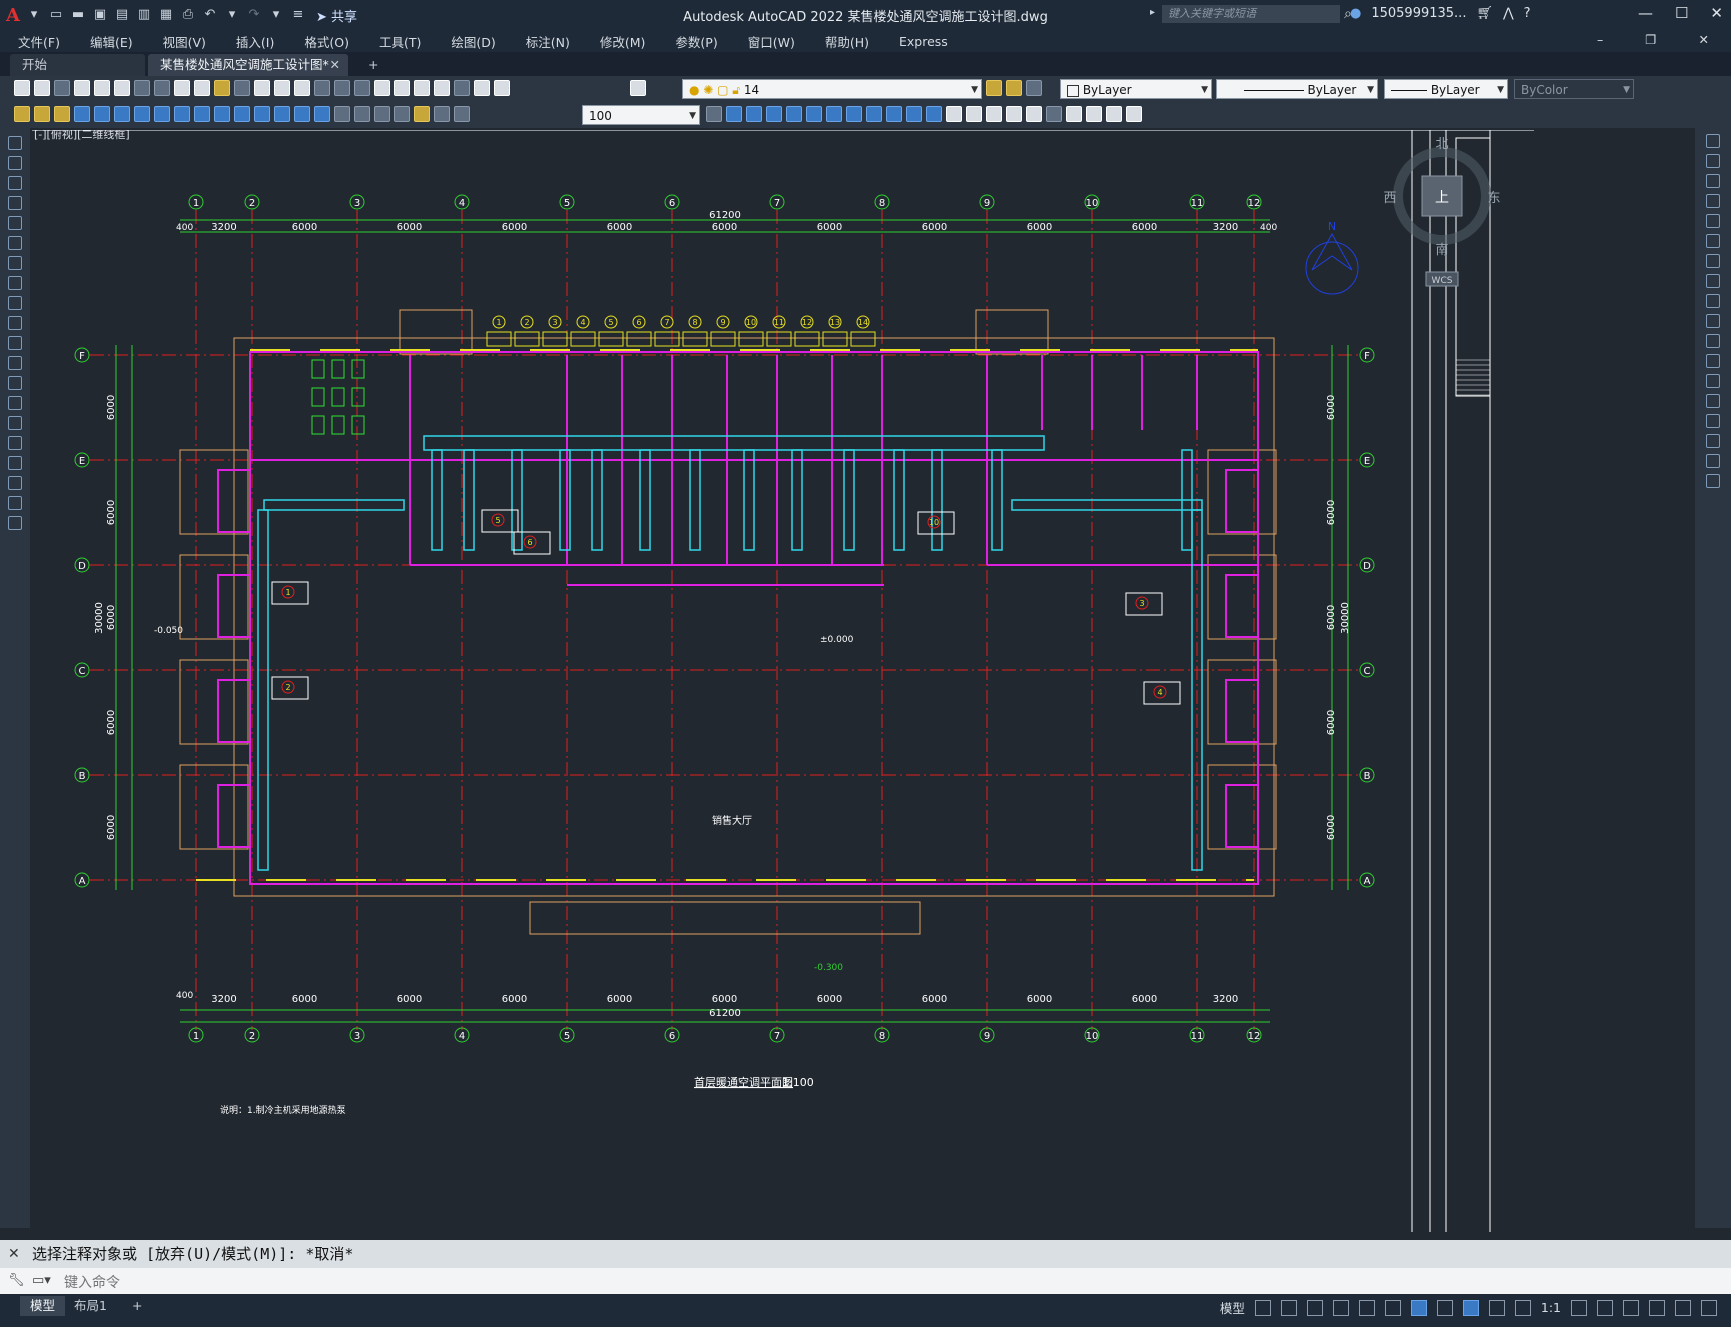  What do you see at coordinates (1713, 421) in the screenshot?
I see `chamfer-icon` at bounding box center [1713, 421].